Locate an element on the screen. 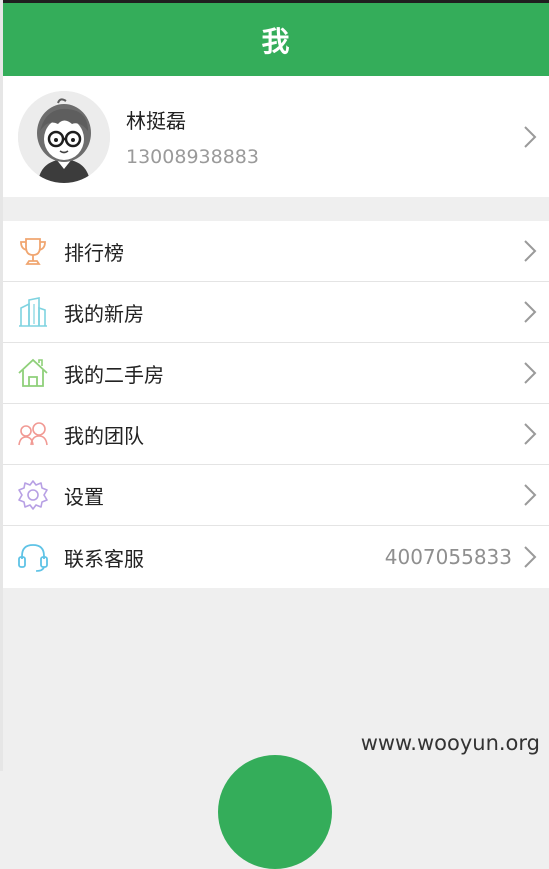 This screenshot has height=869, width=549. trophy-icon is located at coordinates (33, 251).